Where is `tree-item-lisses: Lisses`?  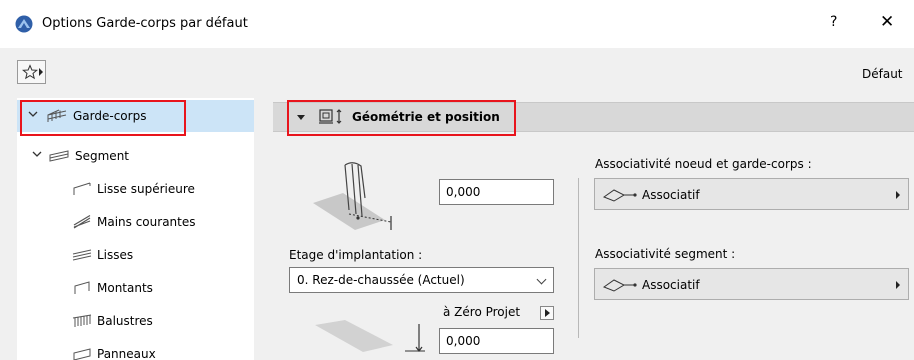 tree-item-lisses: Lisses is located at coordinates (135, 255).